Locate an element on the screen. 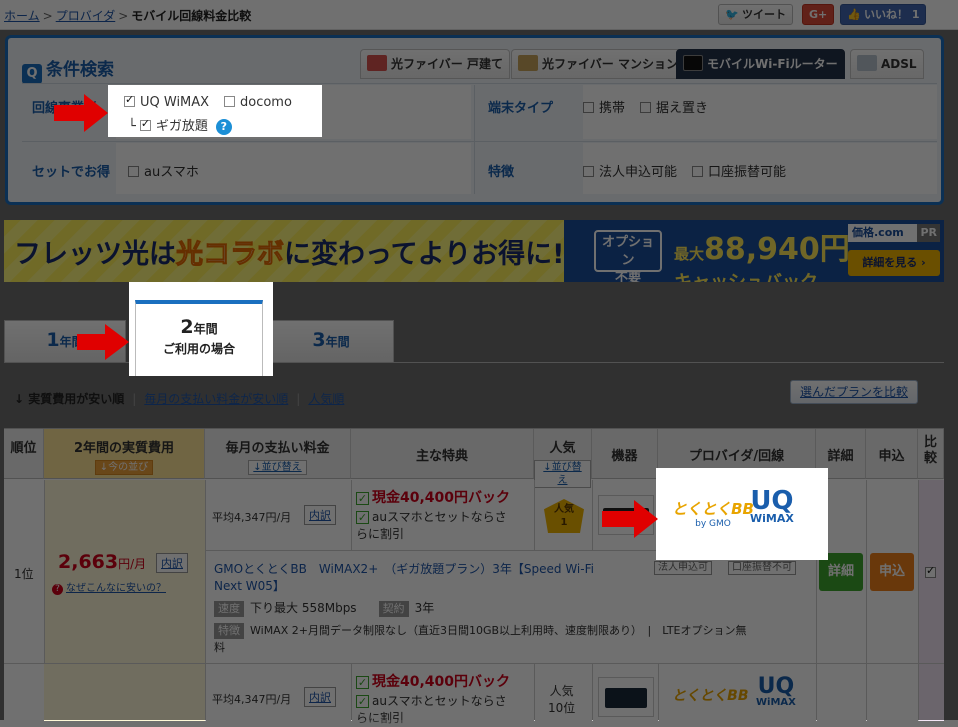 The image size is (958, 727). bank-transfer-pill: 口座振替不可 is located at coordinates (762, 568).